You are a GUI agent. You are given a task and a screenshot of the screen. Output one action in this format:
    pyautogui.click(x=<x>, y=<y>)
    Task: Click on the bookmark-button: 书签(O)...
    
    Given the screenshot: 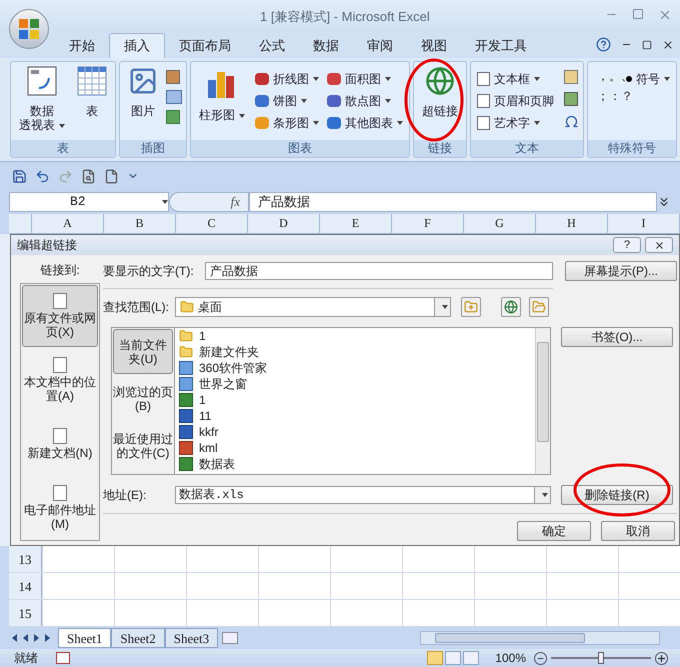 What is the action you would take?
    pyautogui.click(x=617, y=337)
    